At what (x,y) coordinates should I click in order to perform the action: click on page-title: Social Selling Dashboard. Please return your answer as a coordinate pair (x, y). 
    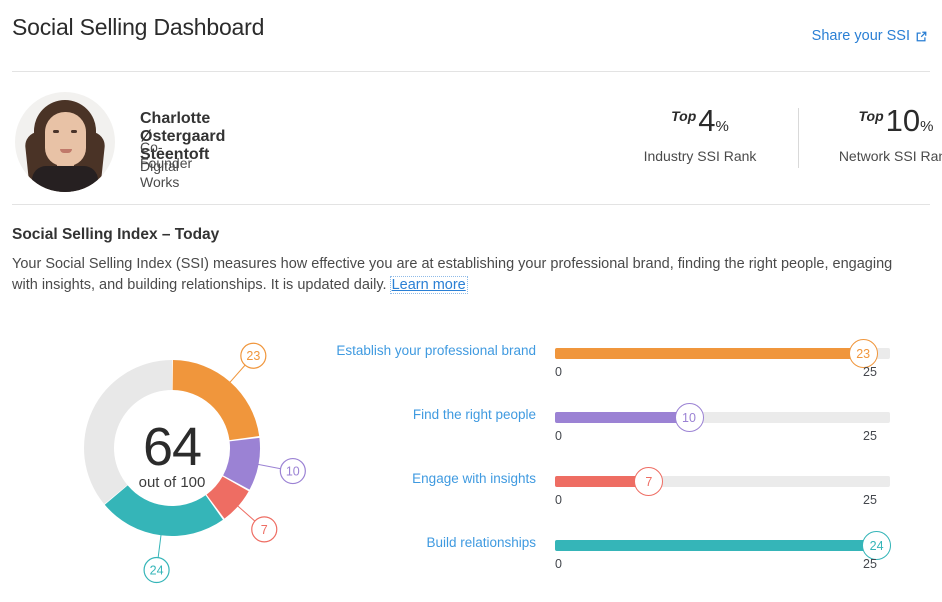
    Looking at the image, I should click on (138, 27).